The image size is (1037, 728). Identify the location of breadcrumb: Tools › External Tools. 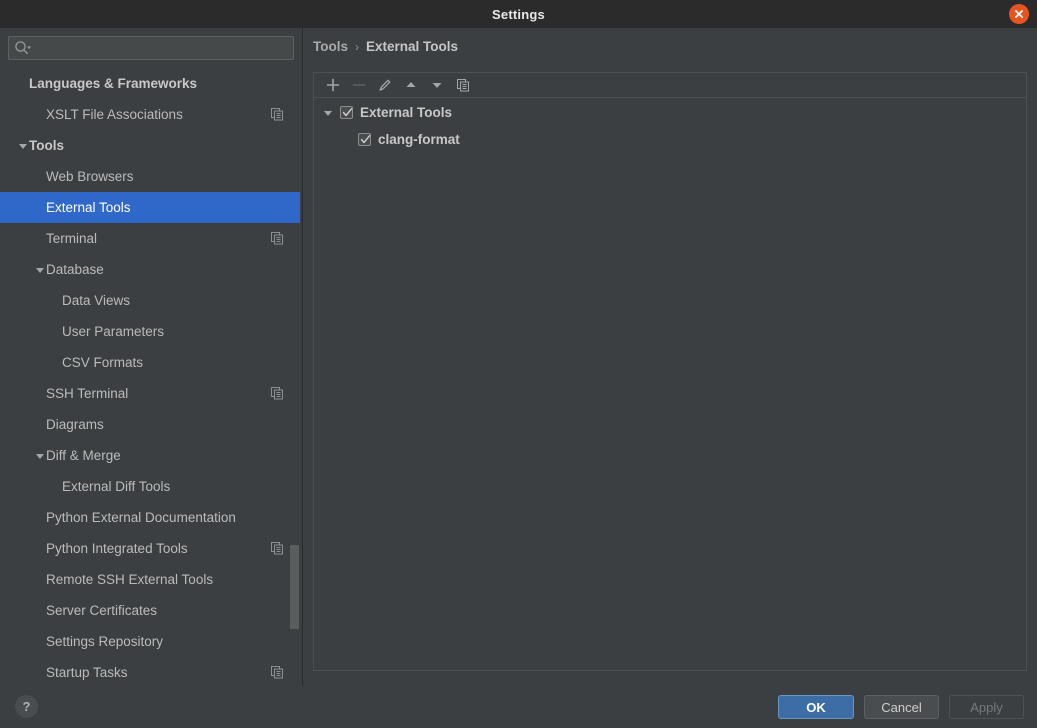
(385, 46).